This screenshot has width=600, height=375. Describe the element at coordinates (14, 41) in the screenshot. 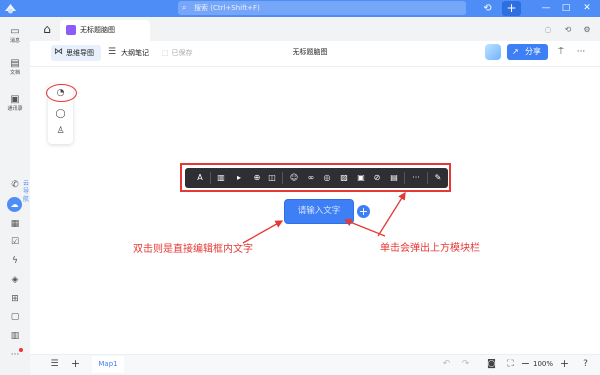

I see `rail-item-label: 消息` at that location.